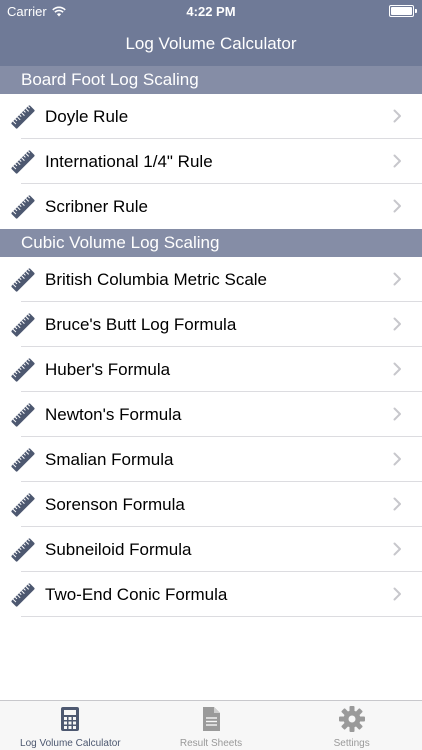  What do you see at coordinates (211, 459) in the screenshot?
I see `list-item-smalian-formula: Smalian Formula` at bounding box center [211, 459].